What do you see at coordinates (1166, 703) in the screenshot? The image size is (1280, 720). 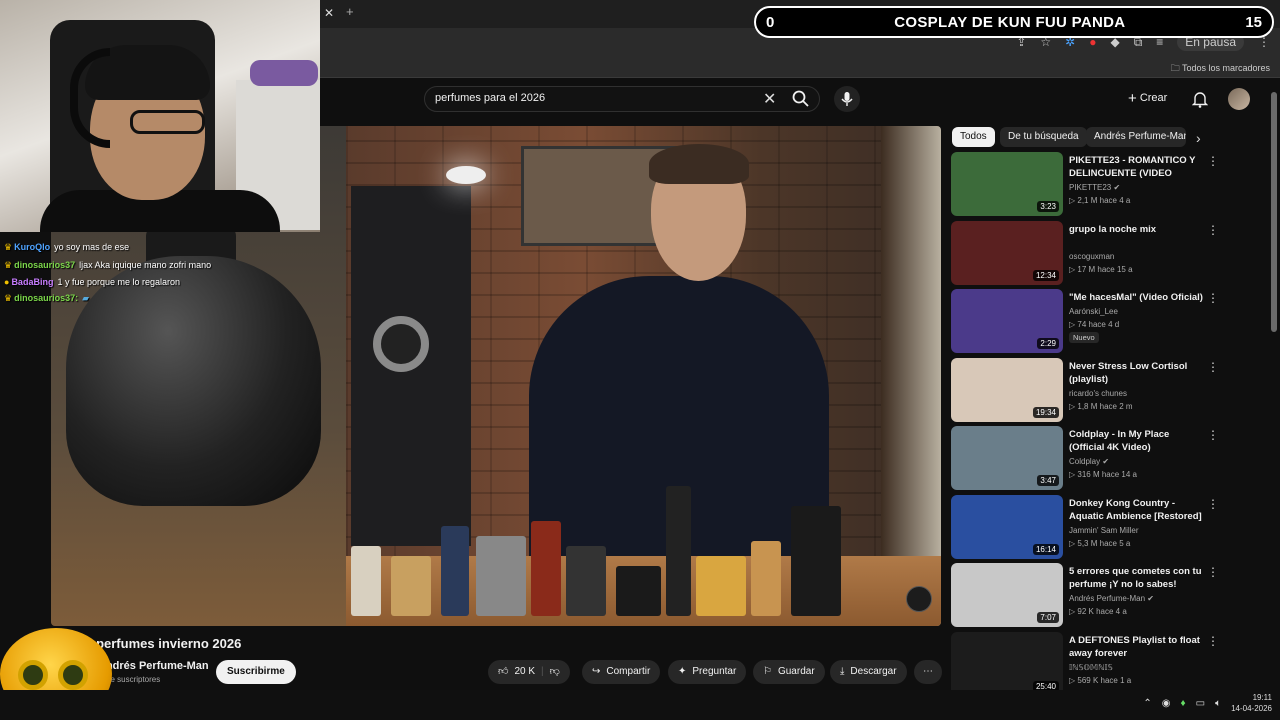 I see `discord-icon: ◉` at bounding box center [1166, 703].